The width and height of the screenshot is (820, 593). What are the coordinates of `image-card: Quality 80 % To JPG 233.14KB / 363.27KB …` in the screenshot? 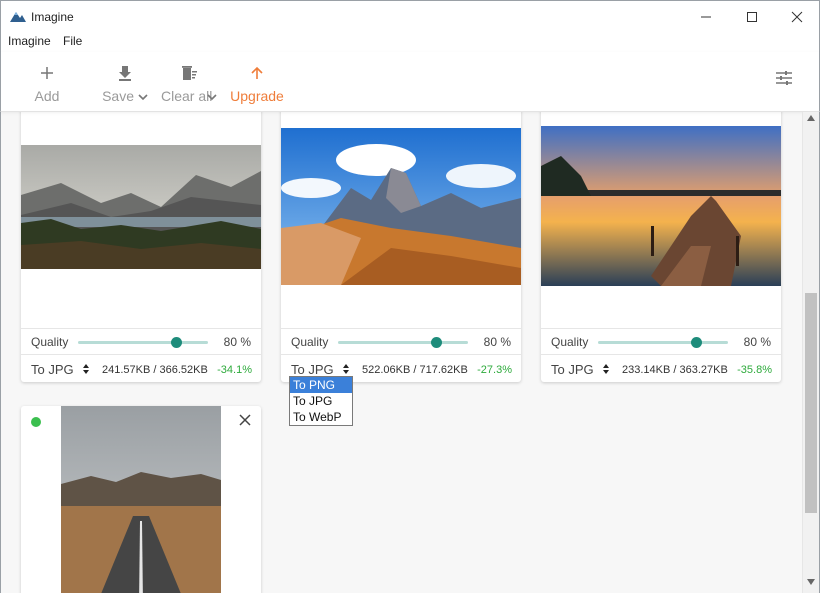 It's located at (661, 247).